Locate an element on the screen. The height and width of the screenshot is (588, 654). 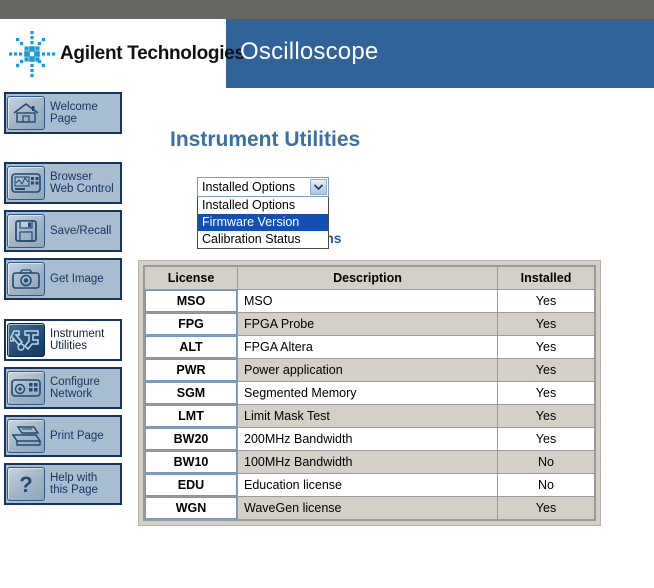
license-badge: BW10 is located at coordinates (191, 462).